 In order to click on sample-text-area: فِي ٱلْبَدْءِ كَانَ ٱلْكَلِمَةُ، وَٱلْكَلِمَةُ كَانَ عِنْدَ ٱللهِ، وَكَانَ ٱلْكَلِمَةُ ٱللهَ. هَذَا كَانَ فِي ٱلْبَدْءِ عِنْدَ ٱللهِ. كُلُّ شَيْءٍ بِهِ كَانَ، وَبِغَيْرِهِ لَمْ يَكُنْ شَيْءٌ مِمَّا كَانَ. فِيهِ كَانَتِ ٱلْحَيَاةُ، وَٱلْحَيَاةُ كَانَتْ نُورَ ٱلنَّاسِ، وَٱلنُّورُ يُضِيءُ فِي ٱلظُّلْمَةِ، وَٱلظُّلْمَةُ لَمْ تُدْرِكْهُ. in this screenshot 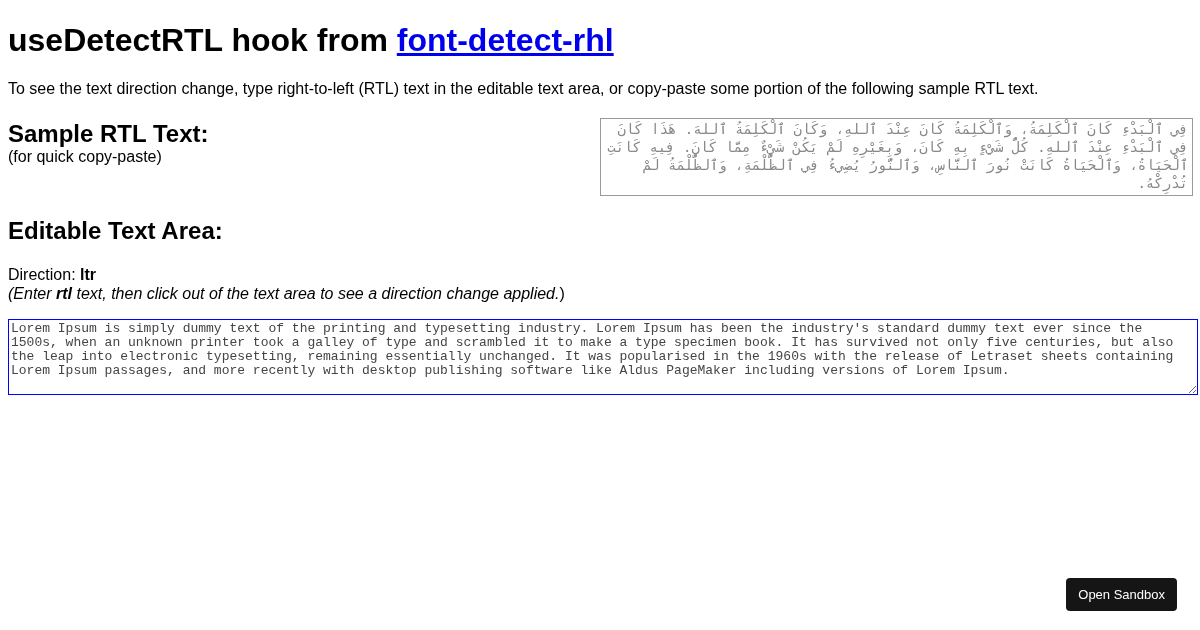, I will do `click(896, 157)`.